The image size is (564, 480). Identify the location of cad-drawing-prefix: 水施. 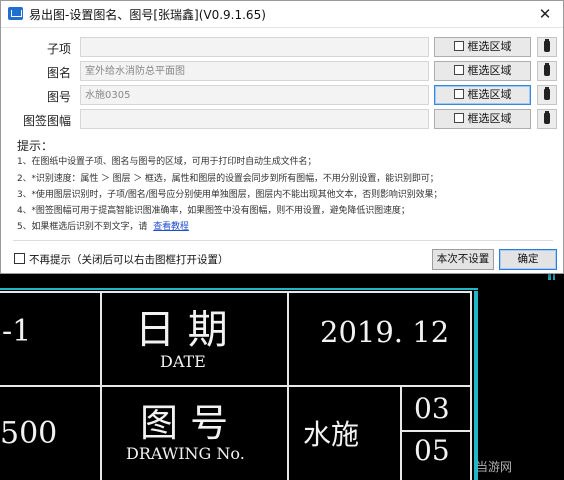
(331, 434).